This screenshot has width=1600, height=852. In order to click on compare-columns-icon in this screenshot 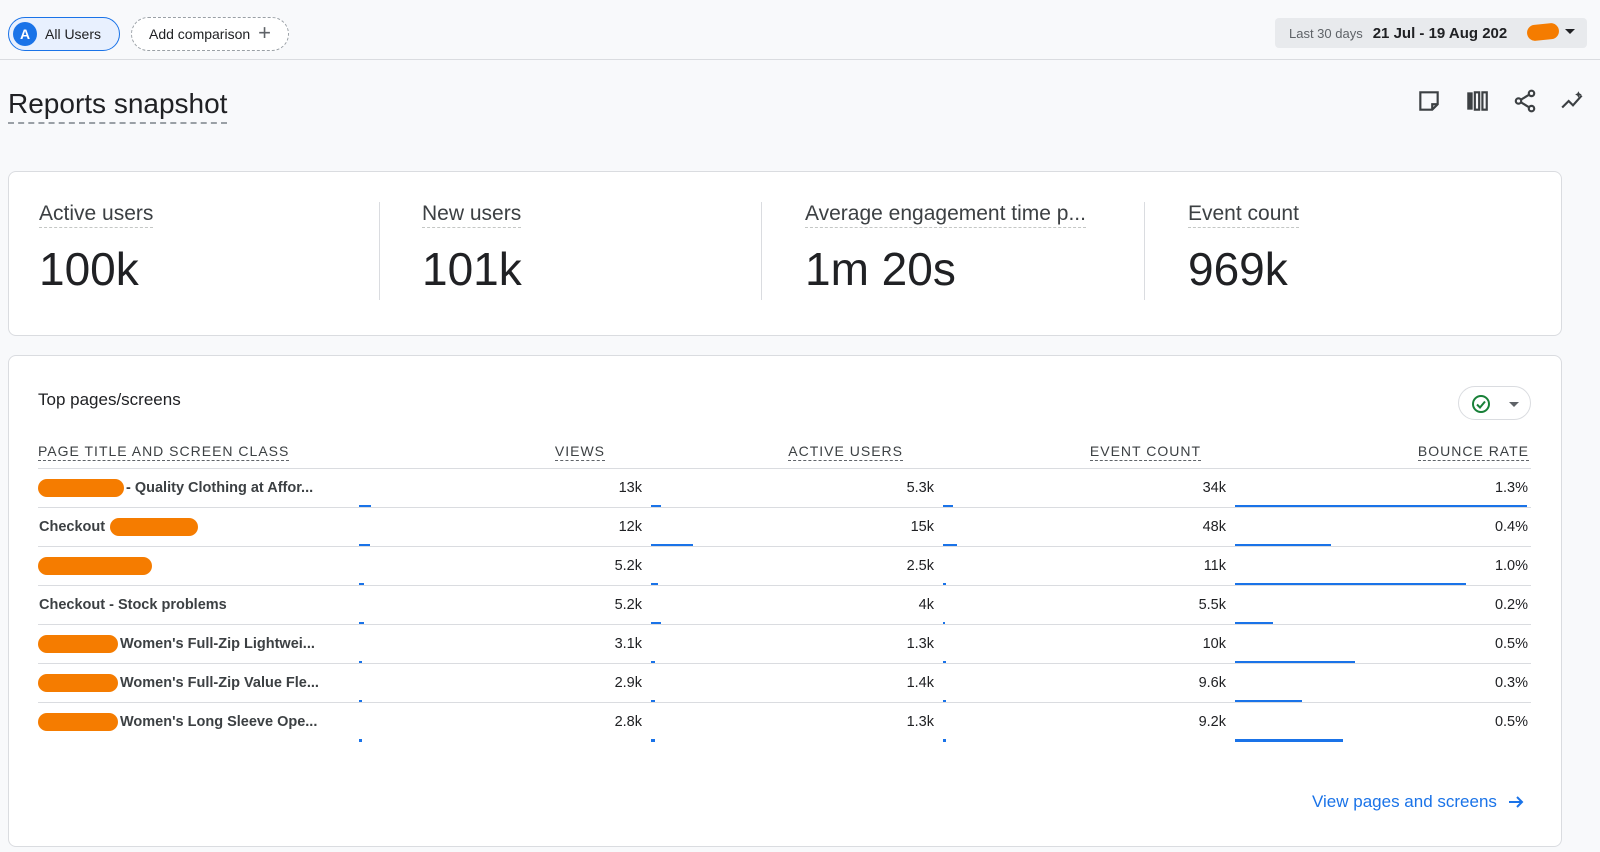, I will do `click(1477, 101)`.